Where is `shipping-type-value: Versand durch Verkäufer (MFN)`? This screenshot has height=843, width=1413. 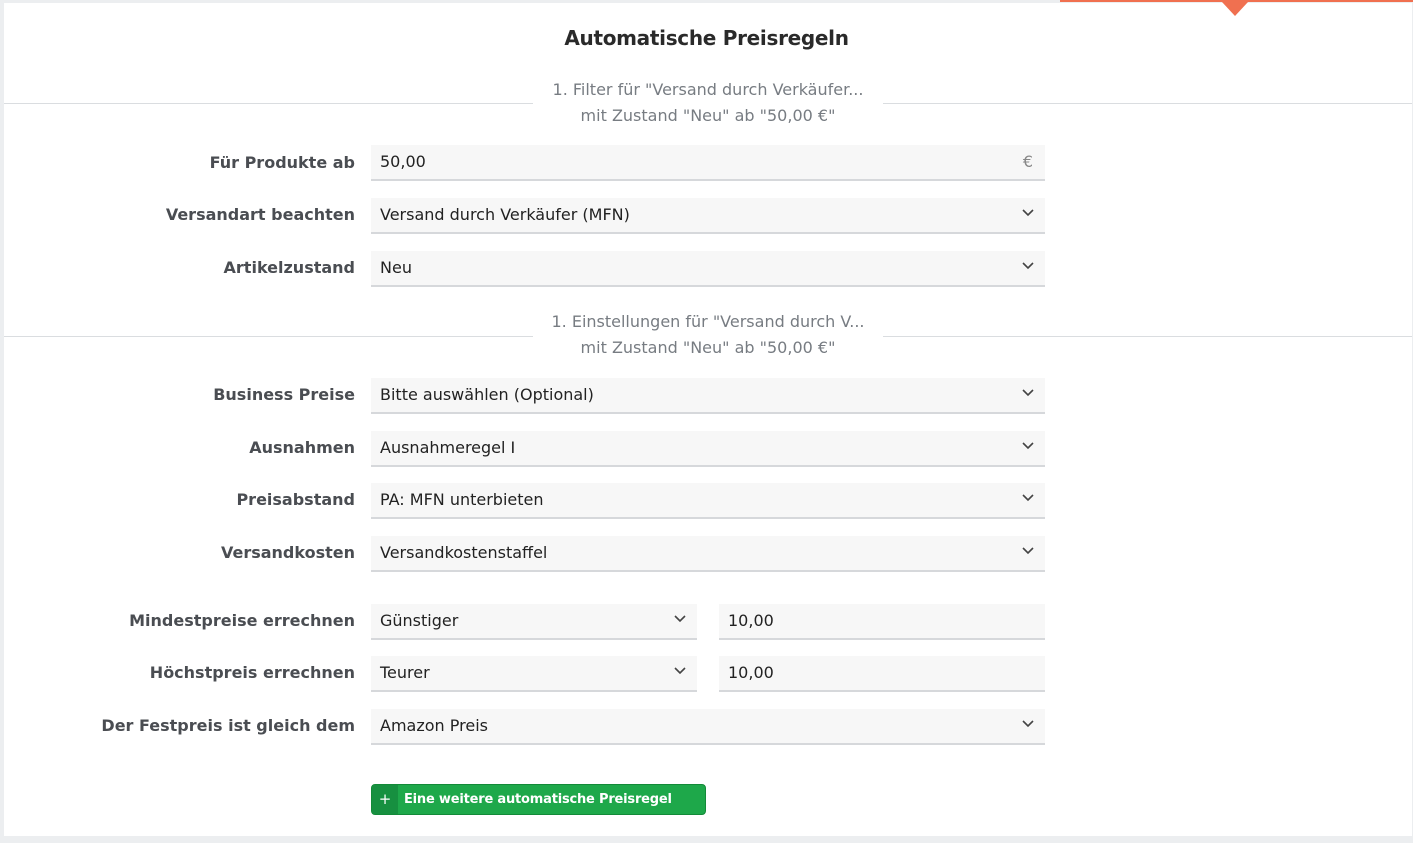 shipping-type-value: Versand durch Verkäufer (MFN) is located at coordinates (505, 214).